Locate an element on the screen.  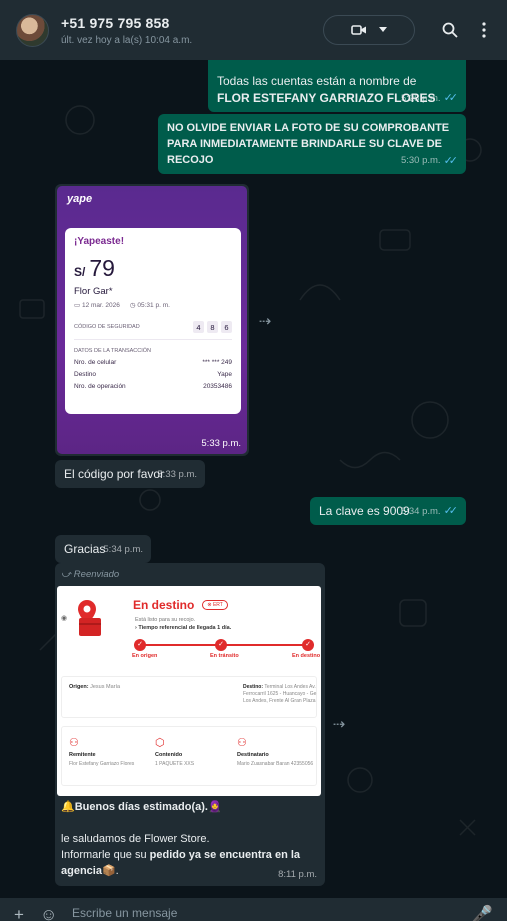
message-incoming: Gracias 5:34 p.m. is located at coordinates (103, 549).